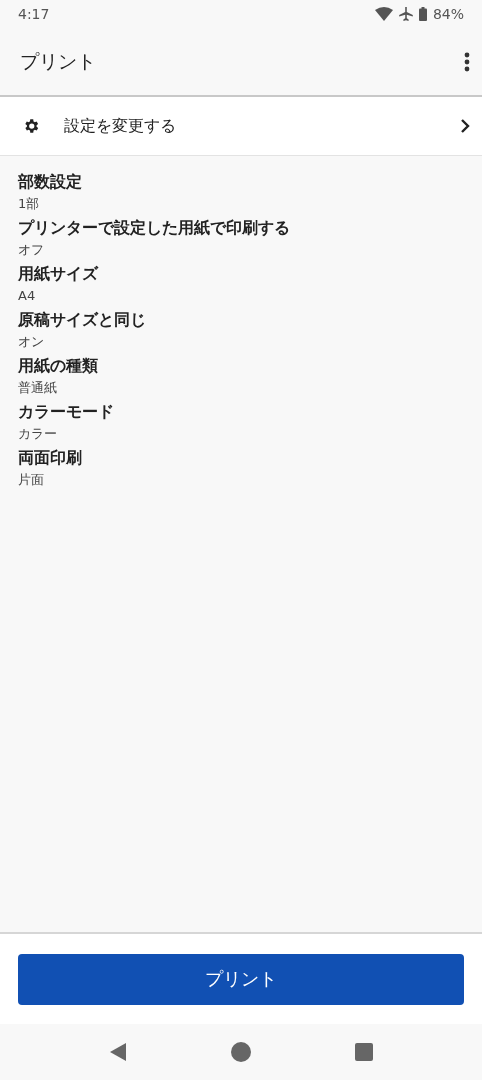 The width and height of the screenshot is (482, 1080). Describe the element at coordinates (241, 1052) in the screenshot. I see `home-icon` at that location.